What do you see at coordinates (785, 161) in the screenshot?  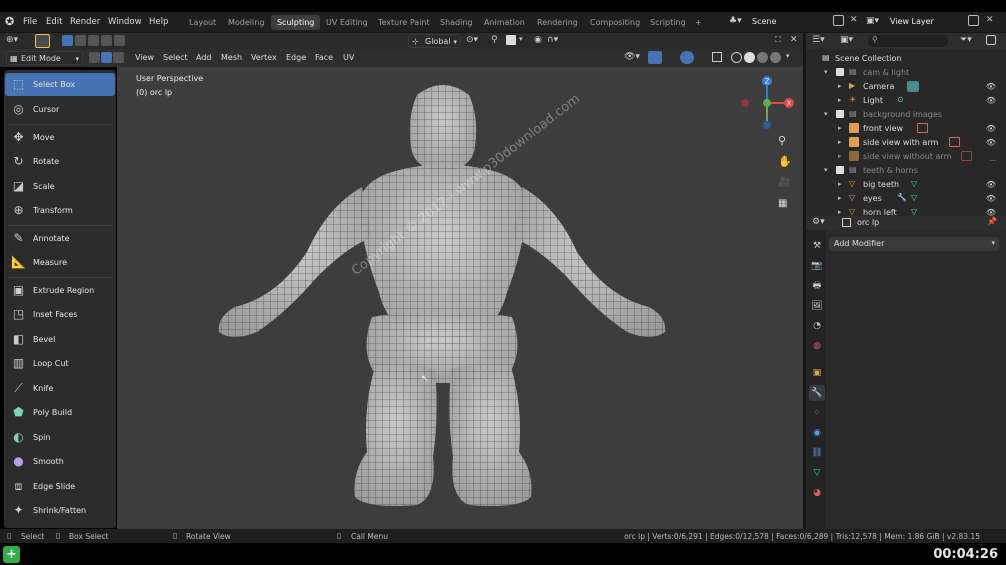 I see `pan-hand-icon: ✋` at bounding box center [785, 161].